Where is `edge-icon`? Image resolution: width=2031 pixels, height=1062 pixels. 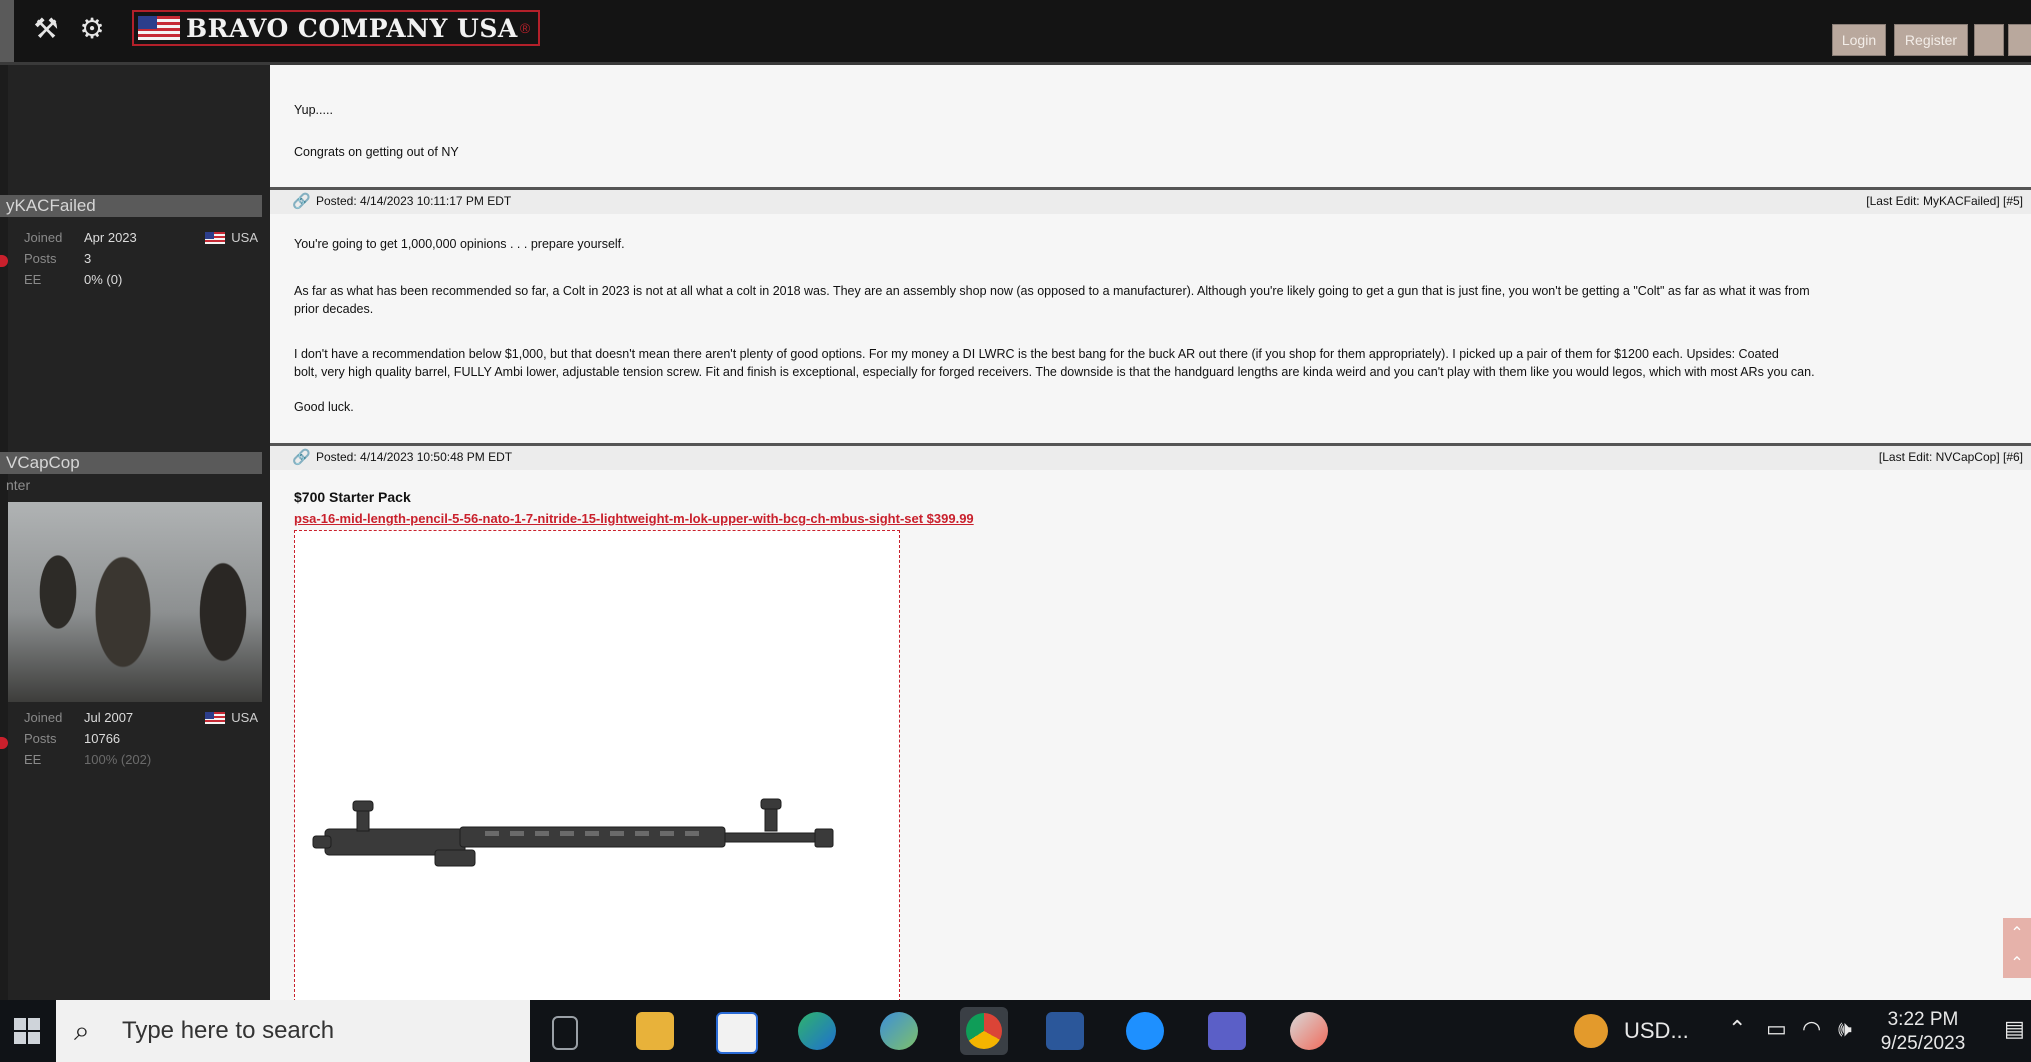 edge-icon is located at coordinates (817, 1031).